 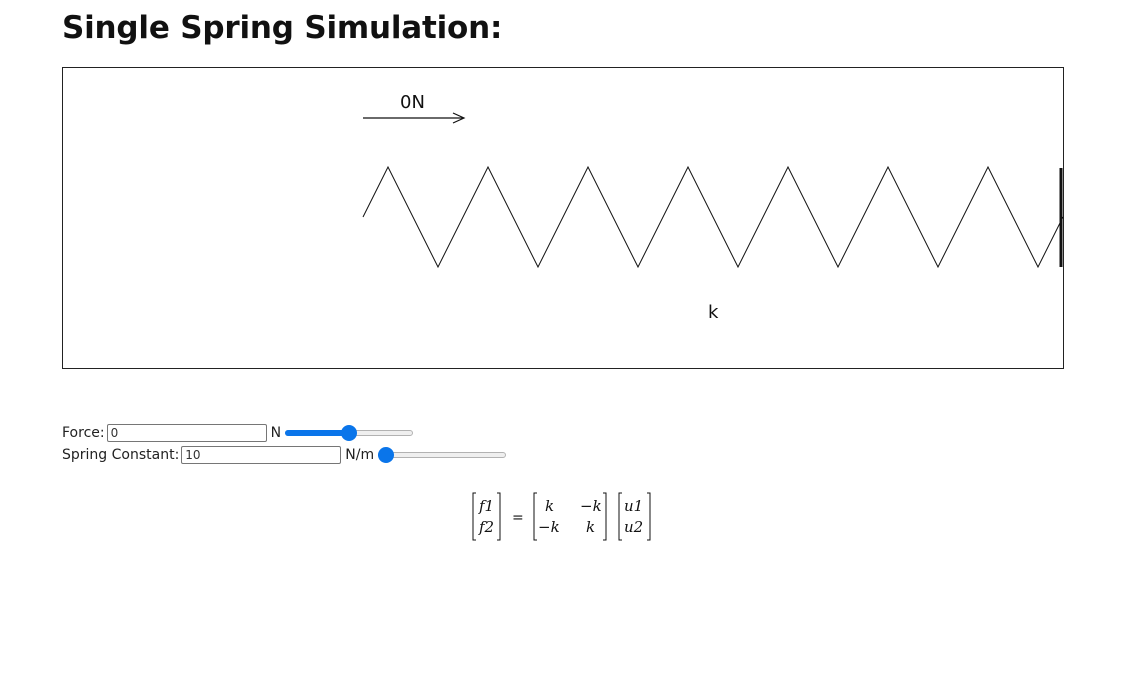 I want to click on stiffness-equation: f1 f2 = k −k −k k u1 u2, so click(x=565, y=520).